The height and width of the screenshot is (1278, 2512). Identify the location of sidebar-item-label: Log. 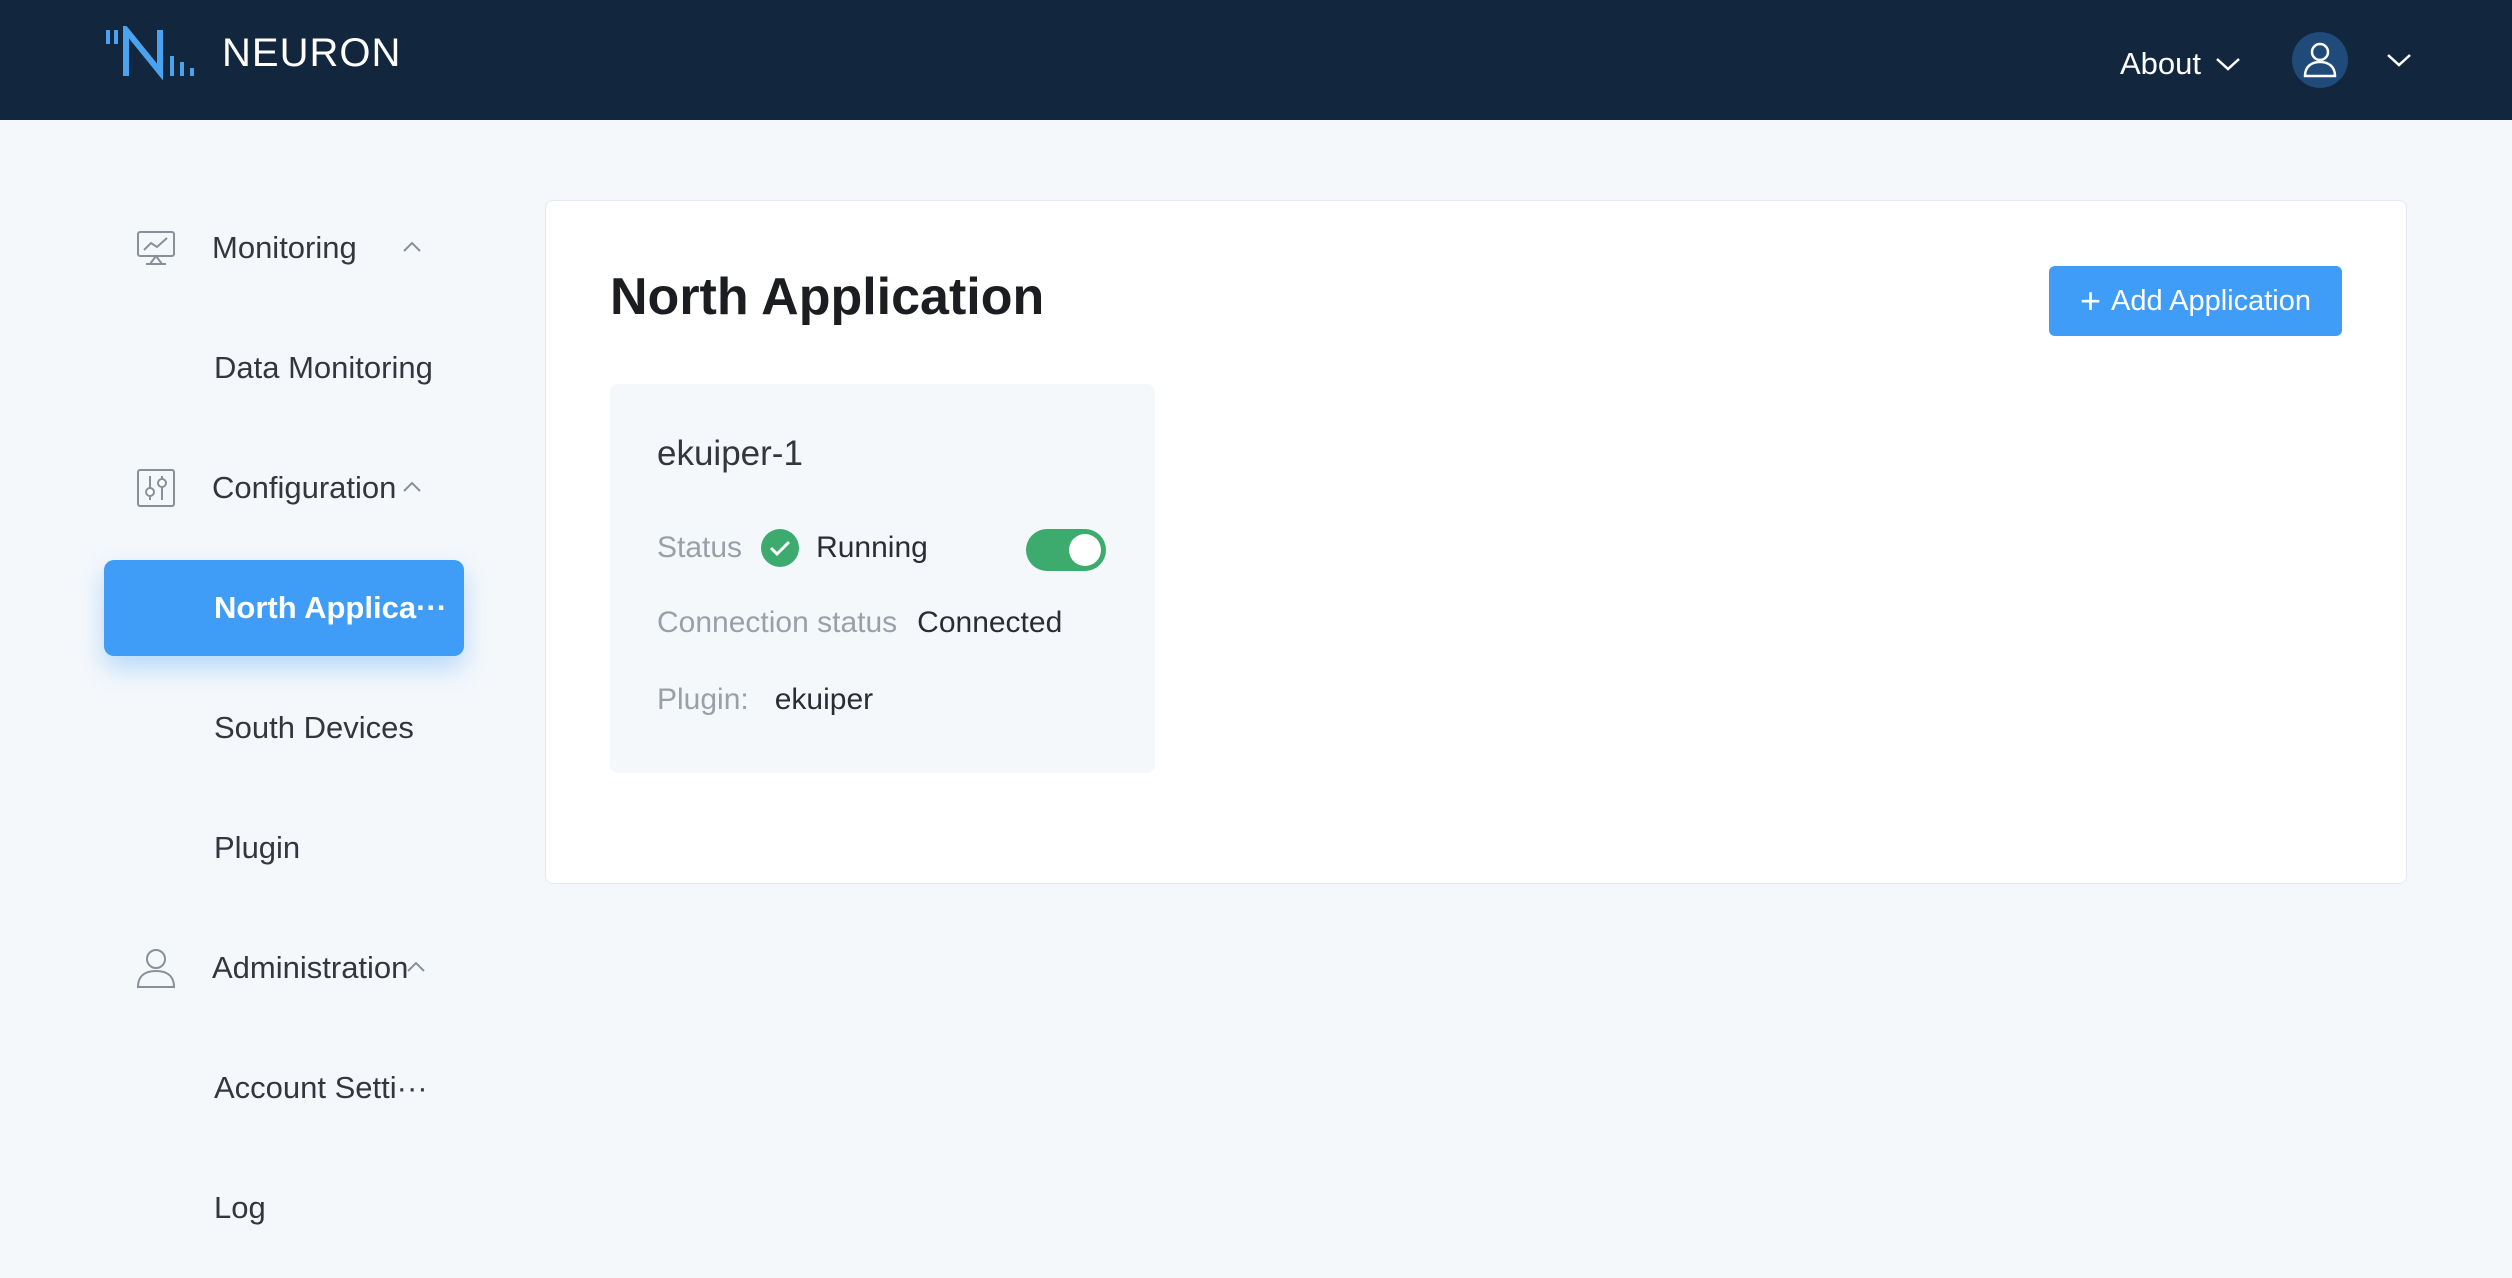
(240, 1207).